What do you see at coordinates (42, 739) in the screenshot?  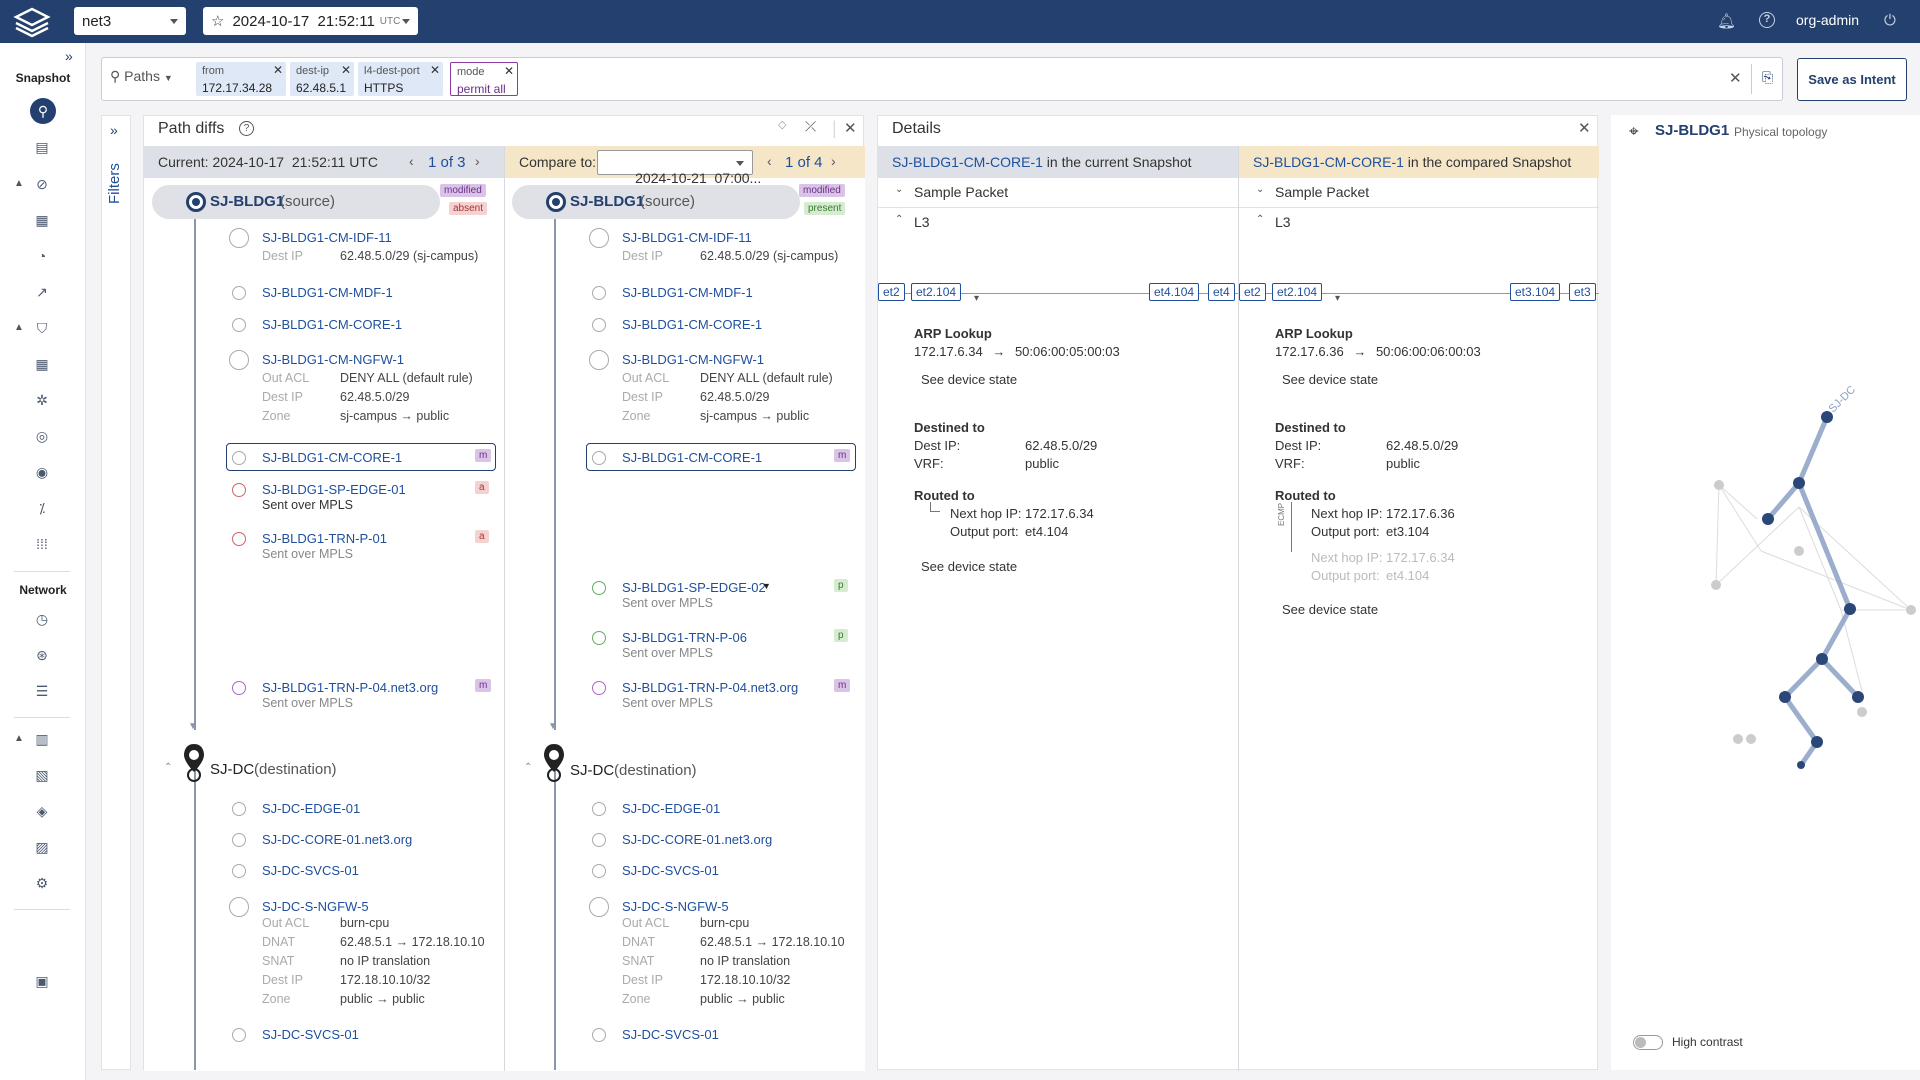 I see `chart-icon: ▥` at bounding box center [42, 739].